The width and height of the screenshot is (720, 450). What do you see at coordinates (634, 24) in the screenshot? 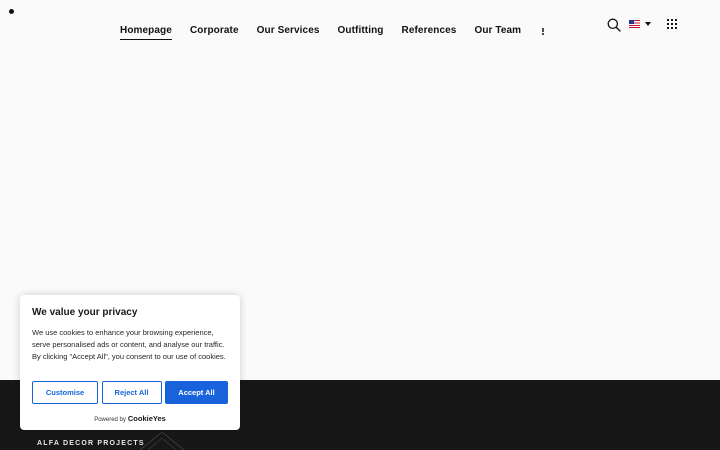
I see `us-flag-icon` at bounding box center [634, 24].